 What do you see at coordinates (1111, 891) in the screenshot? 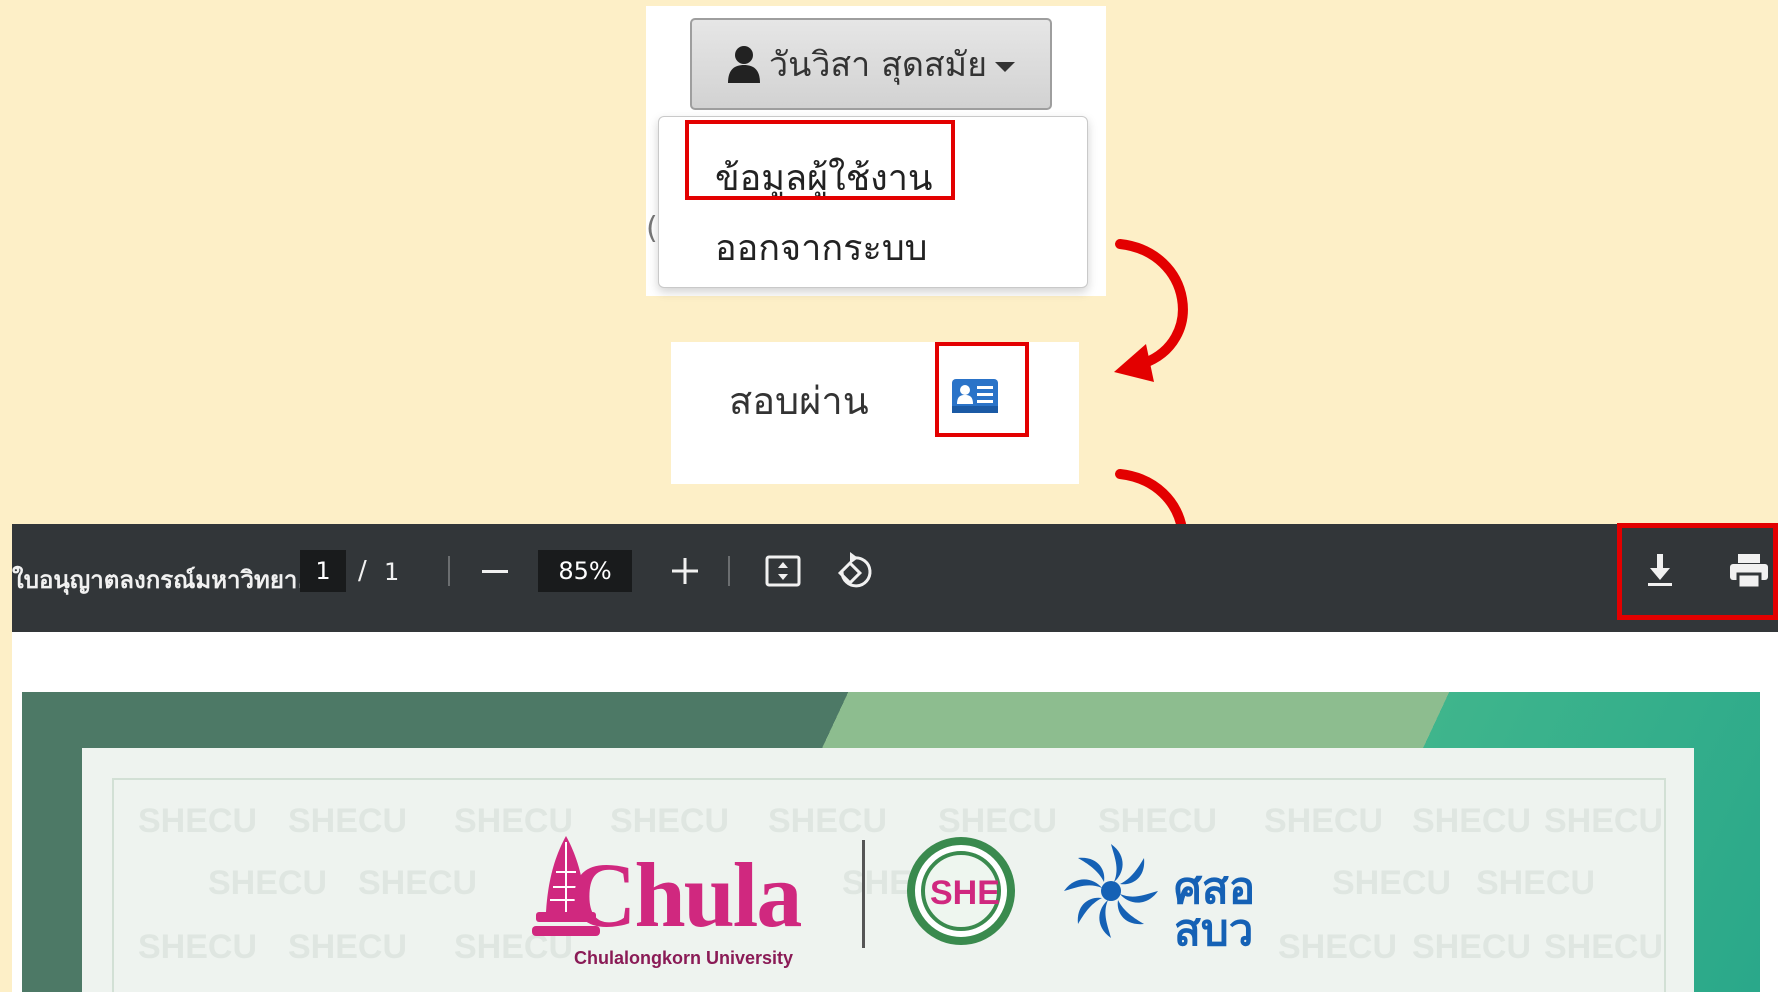
I see `swirl-logo-icon` at bounding box center [1111, 891].